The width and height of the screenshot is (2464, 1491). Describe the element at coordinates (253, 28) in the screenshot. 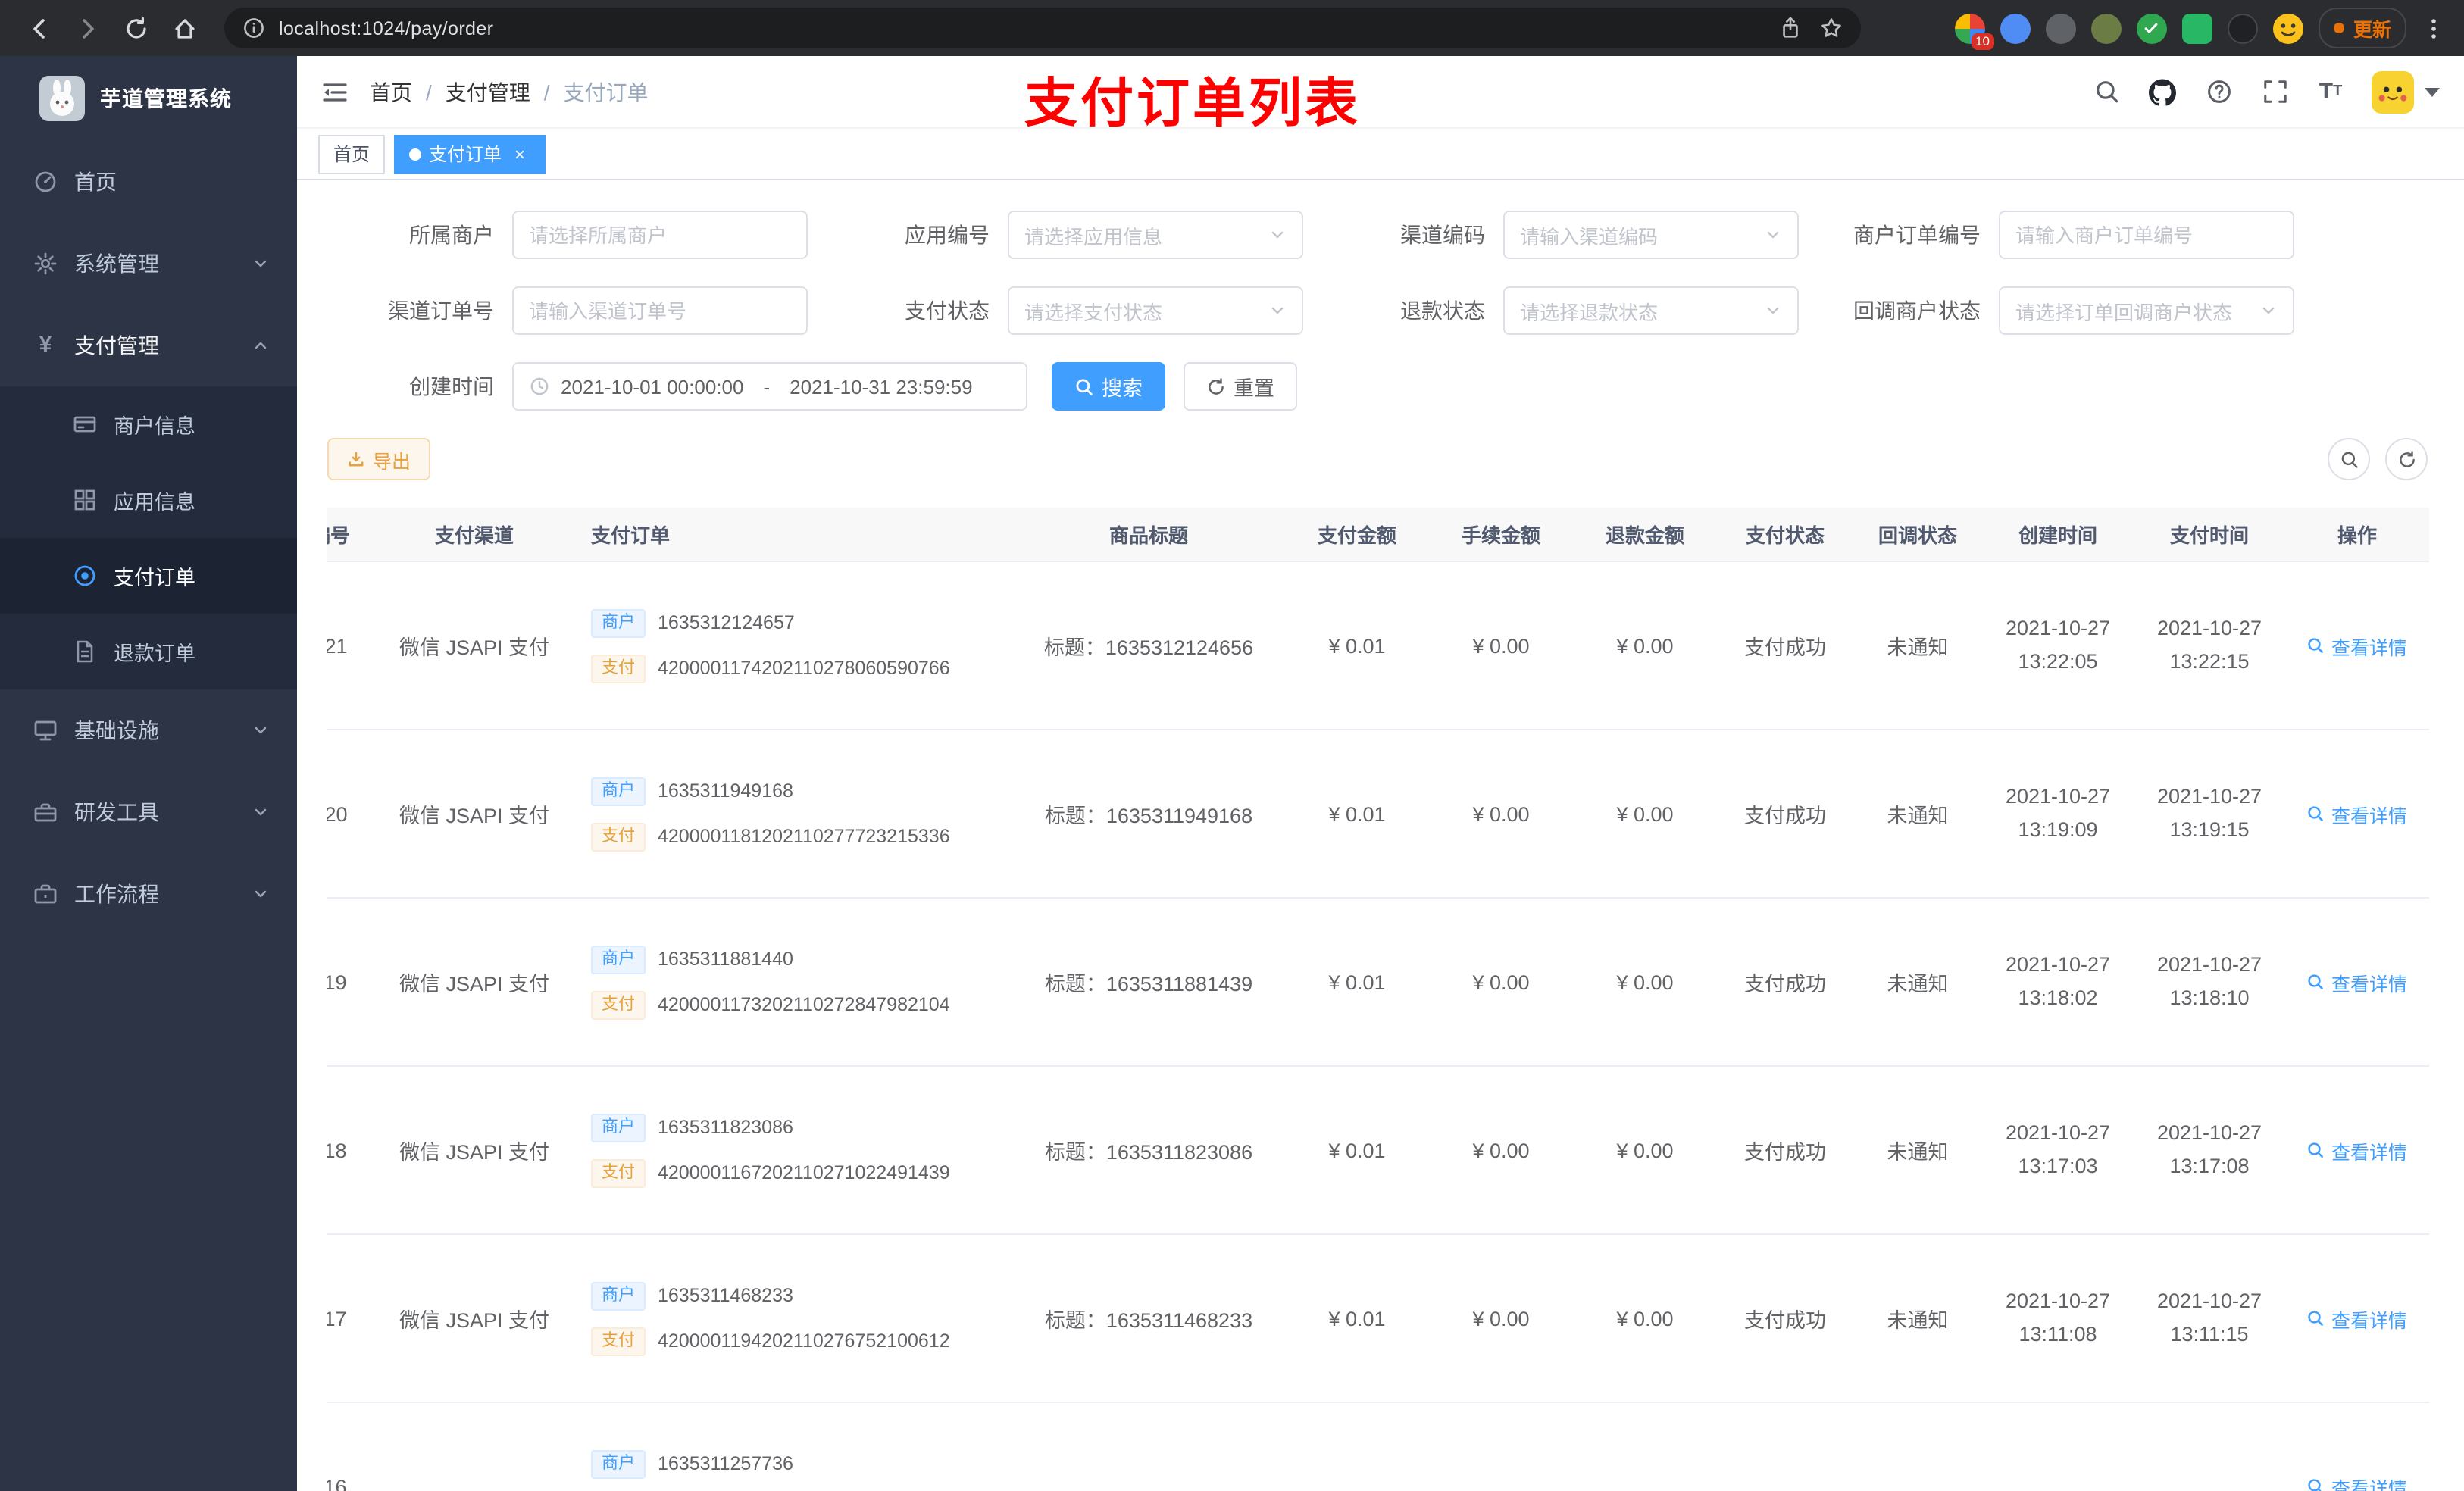

I see `site-info-icon` at that location.